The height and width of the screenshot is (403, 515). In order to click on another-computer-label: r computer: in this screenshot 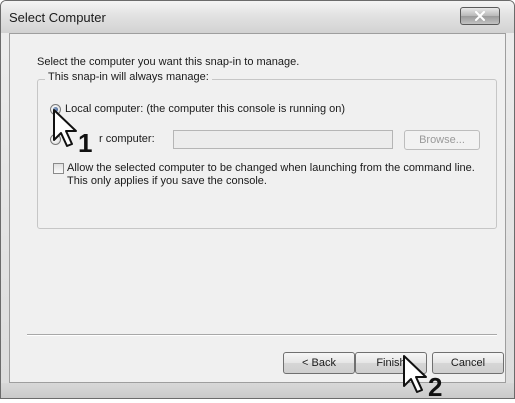, I will do `click(127, 139)`.